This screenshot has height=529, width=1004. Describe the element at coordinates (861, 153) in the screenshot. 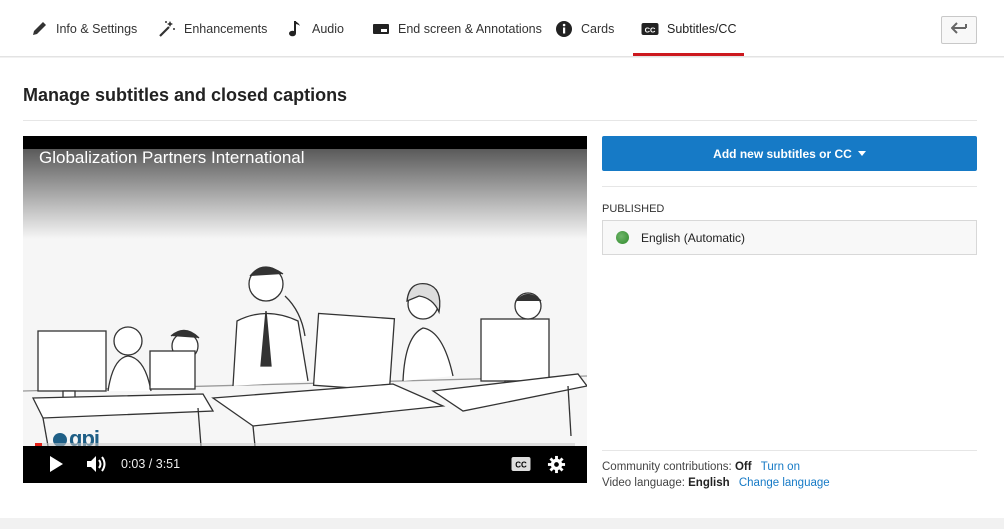

I see `chevron-down-icon` at that location.